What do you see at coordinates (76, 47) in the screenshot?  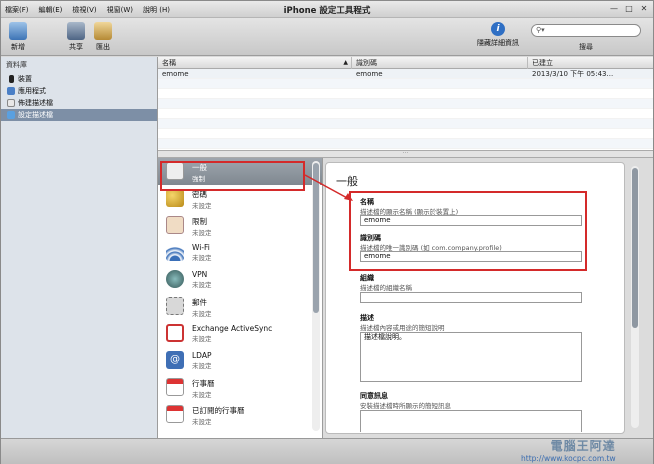 I see `share-label: 共享` at bounding box center [76, 47].